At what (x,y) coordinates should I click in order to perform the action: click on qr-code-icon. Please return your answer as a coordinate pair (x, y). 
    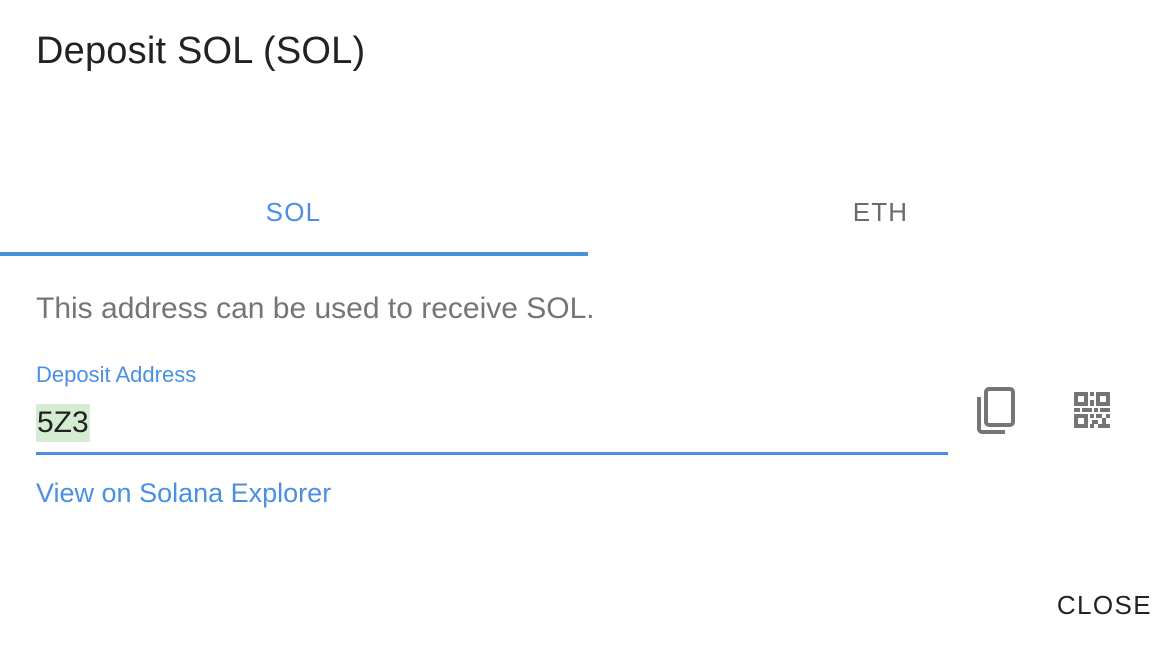
    Looking at the image, I should click on (1092, 410).